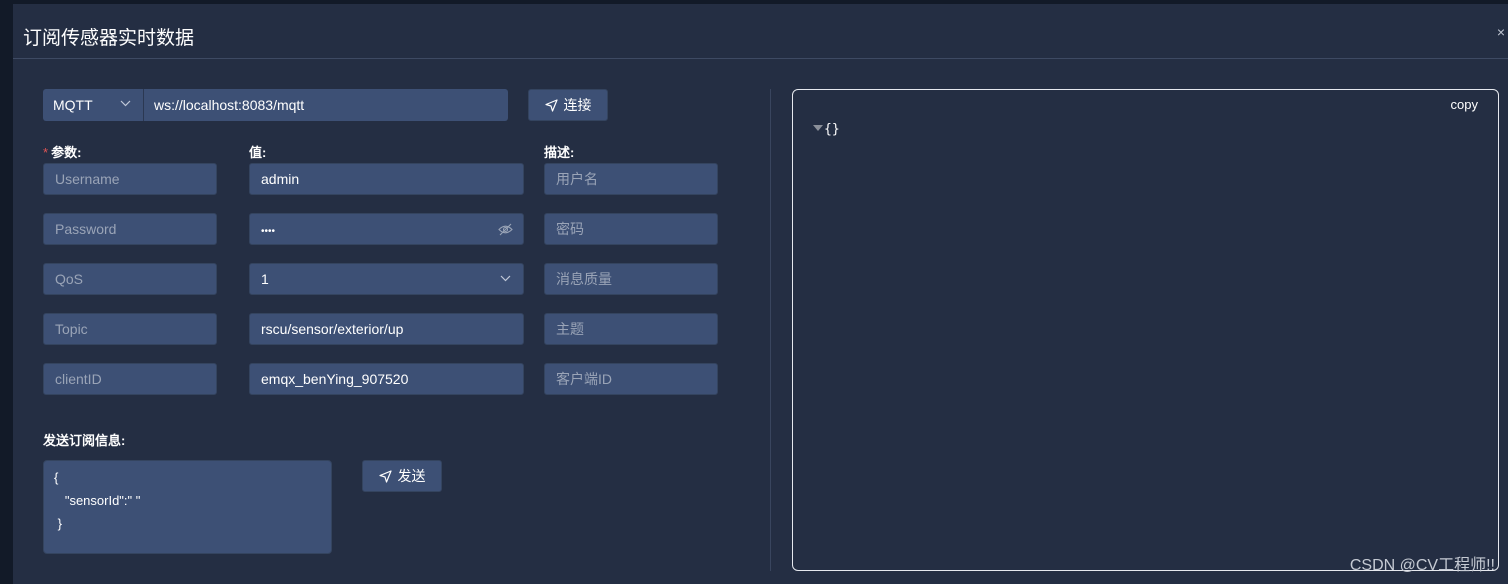 This screenshot has height=584, width=1508. I want to click on subscribe-message-textarea: { "sensorId":" " }, so click(187, 507).